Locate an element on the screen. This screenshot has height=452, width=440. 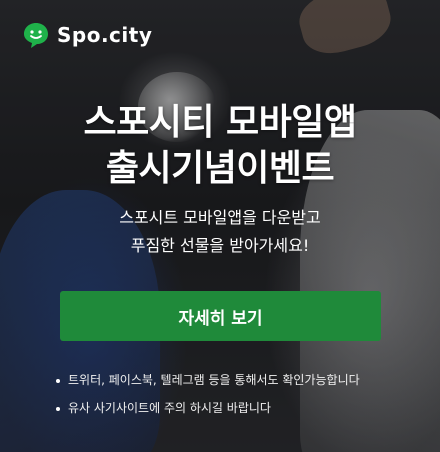
notice-item: 유사 사기사이트에 주의 하시길 바랍니다 is located at coordinates (208, 408).